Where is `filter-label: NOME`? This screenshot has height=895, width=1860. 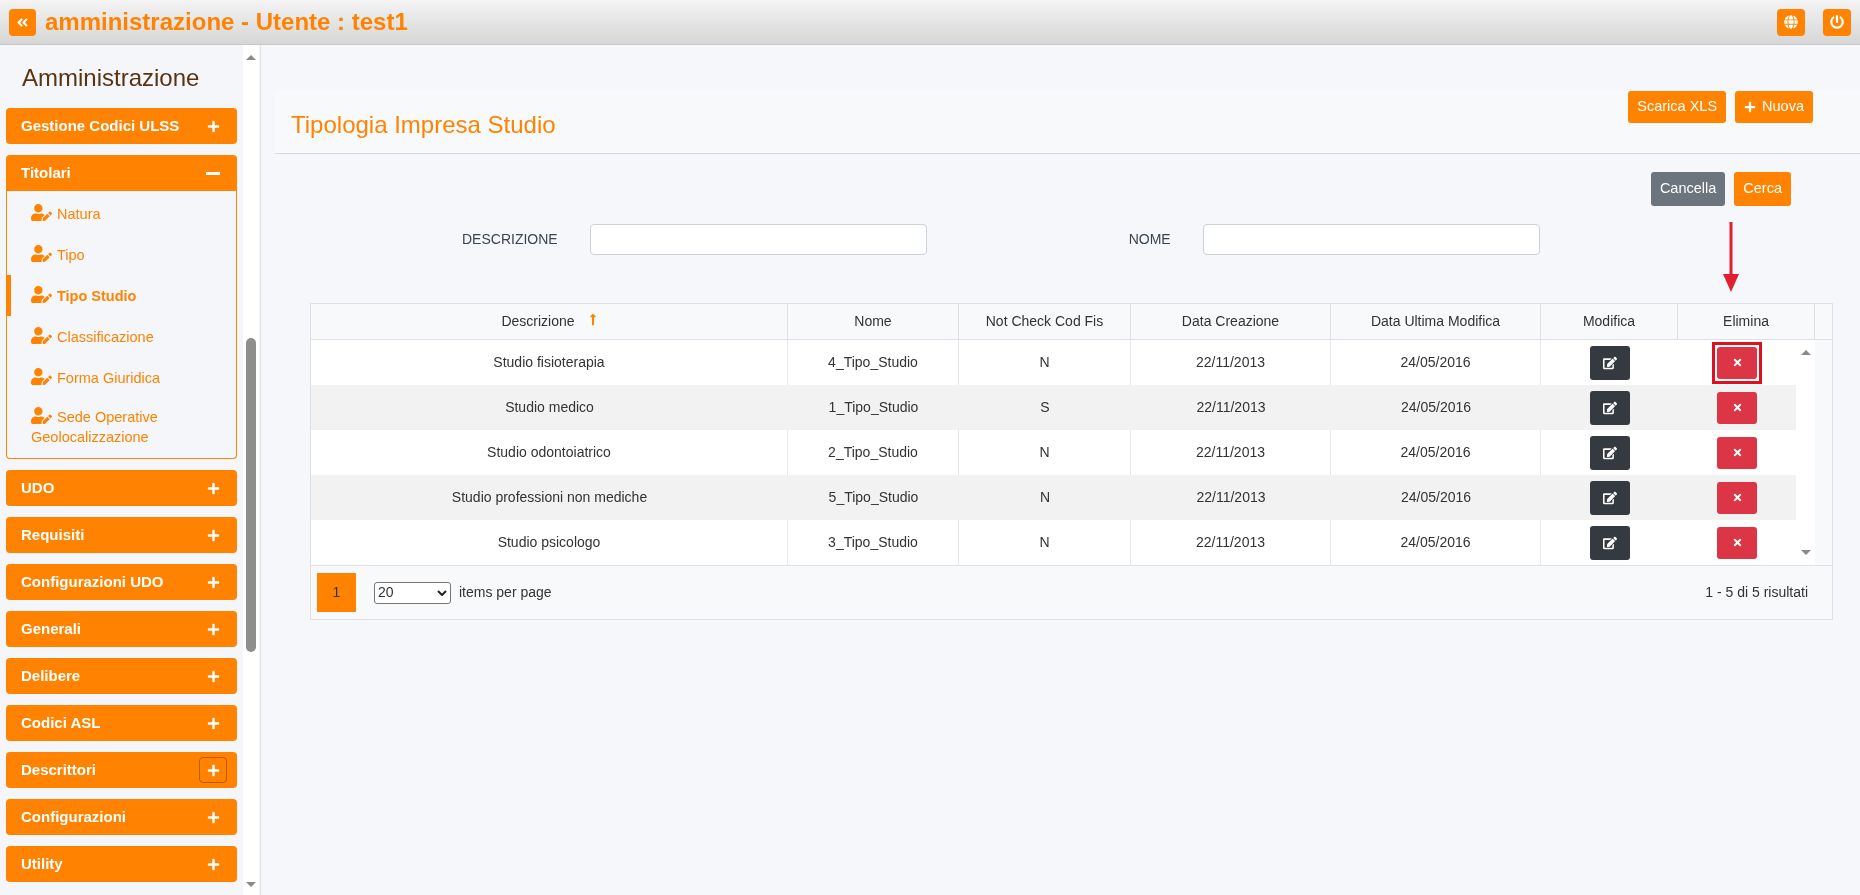 filter-label: NOME is located at coordinates (1149, 239).